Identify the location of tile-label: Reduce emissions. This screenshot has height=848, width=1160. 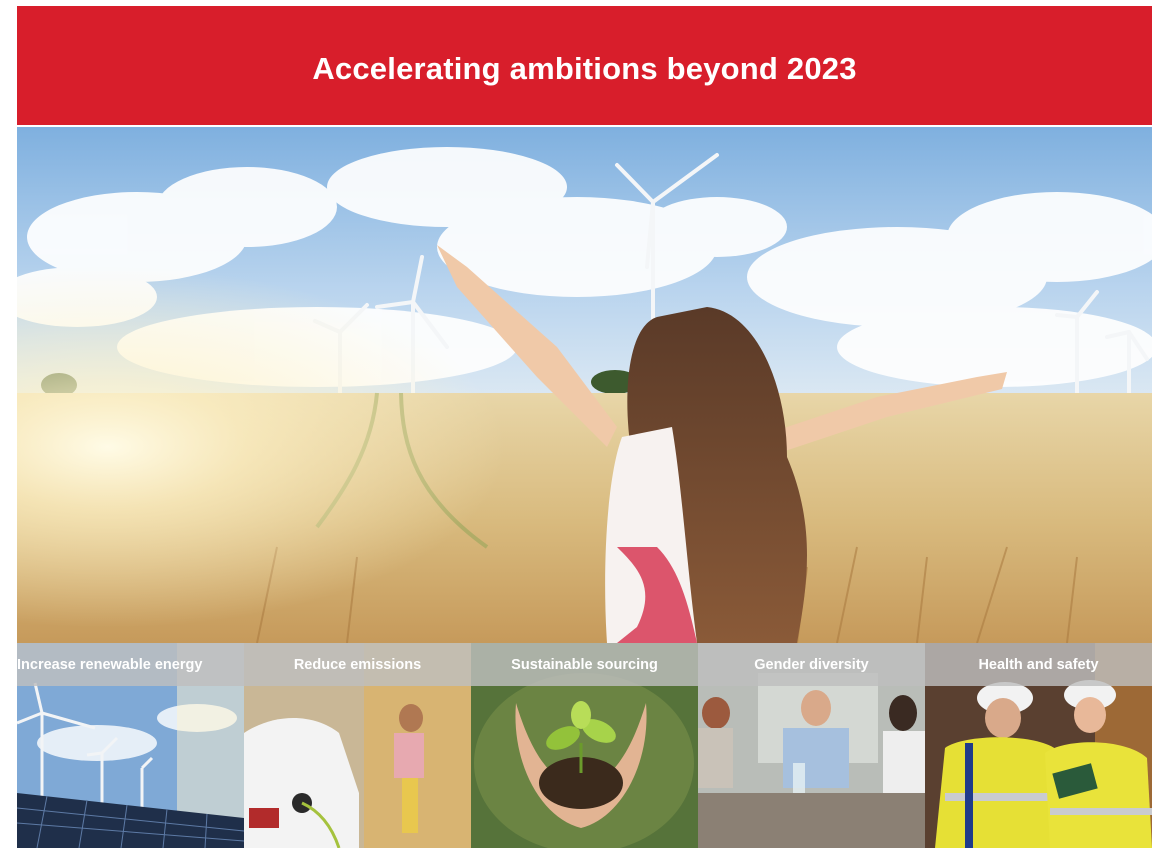
(357, 664).